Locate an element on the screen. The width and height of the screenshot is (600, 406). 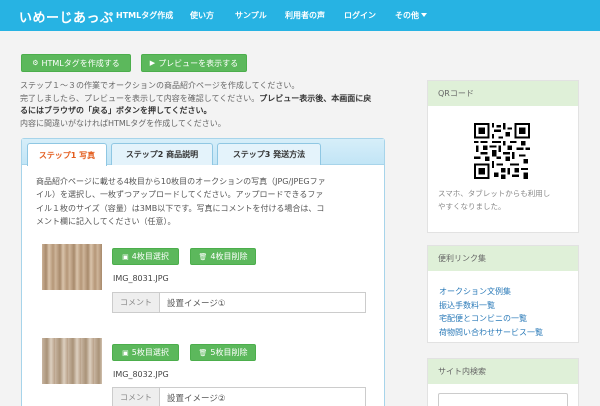
comment-field: コメント 設置イメージ① is located at coordinates (239, 302).